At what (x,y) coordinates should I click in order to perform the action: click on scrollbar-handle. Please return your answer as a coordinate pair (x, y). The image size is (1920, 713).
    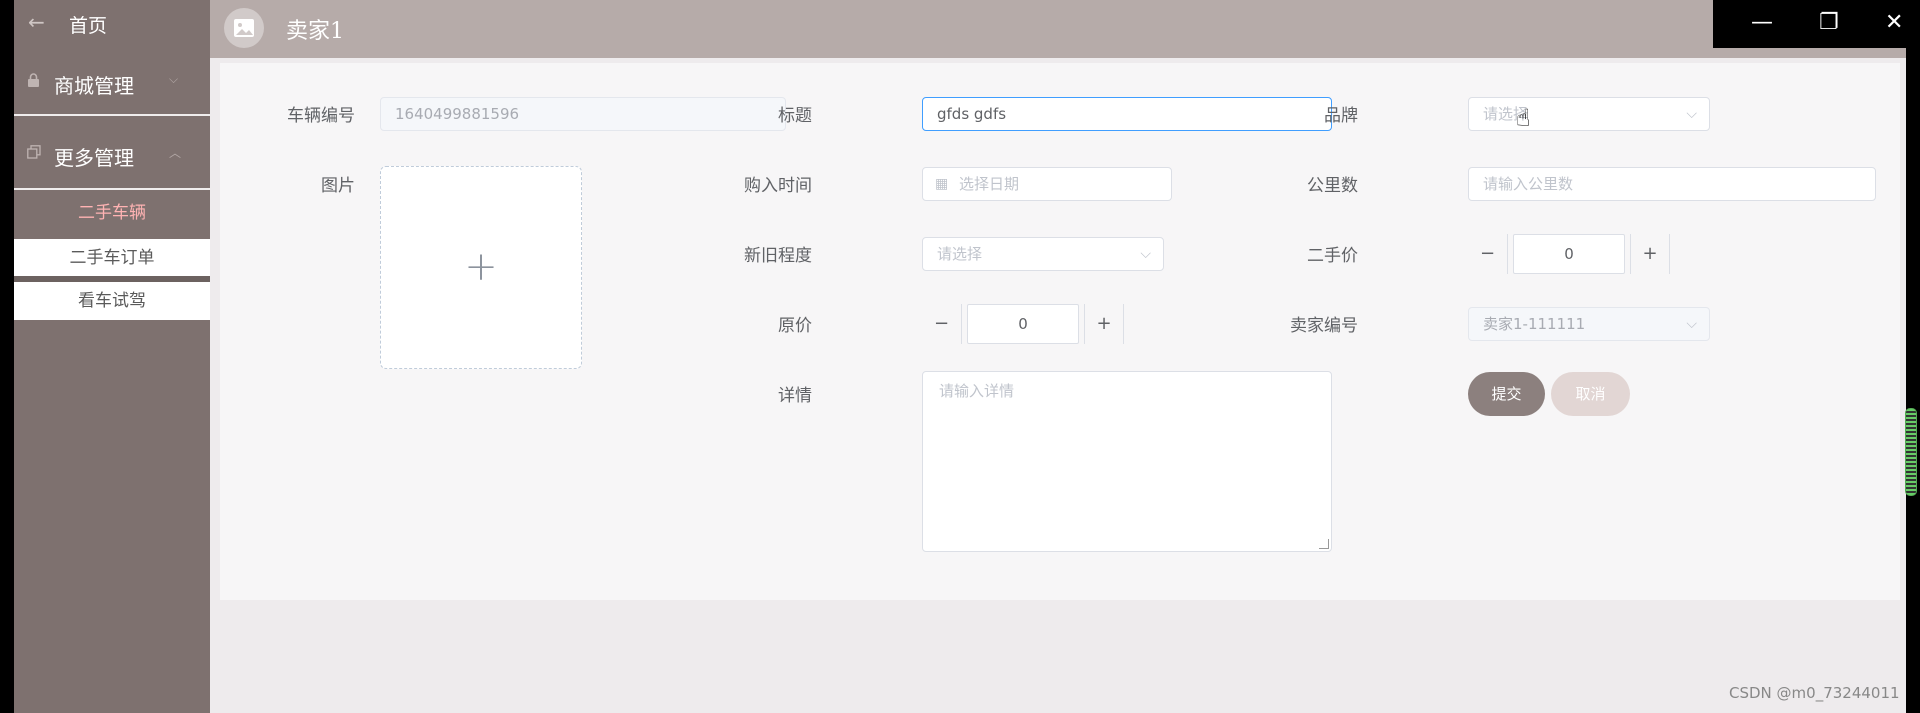
    Looking at the image, I should click on (1911, 452).